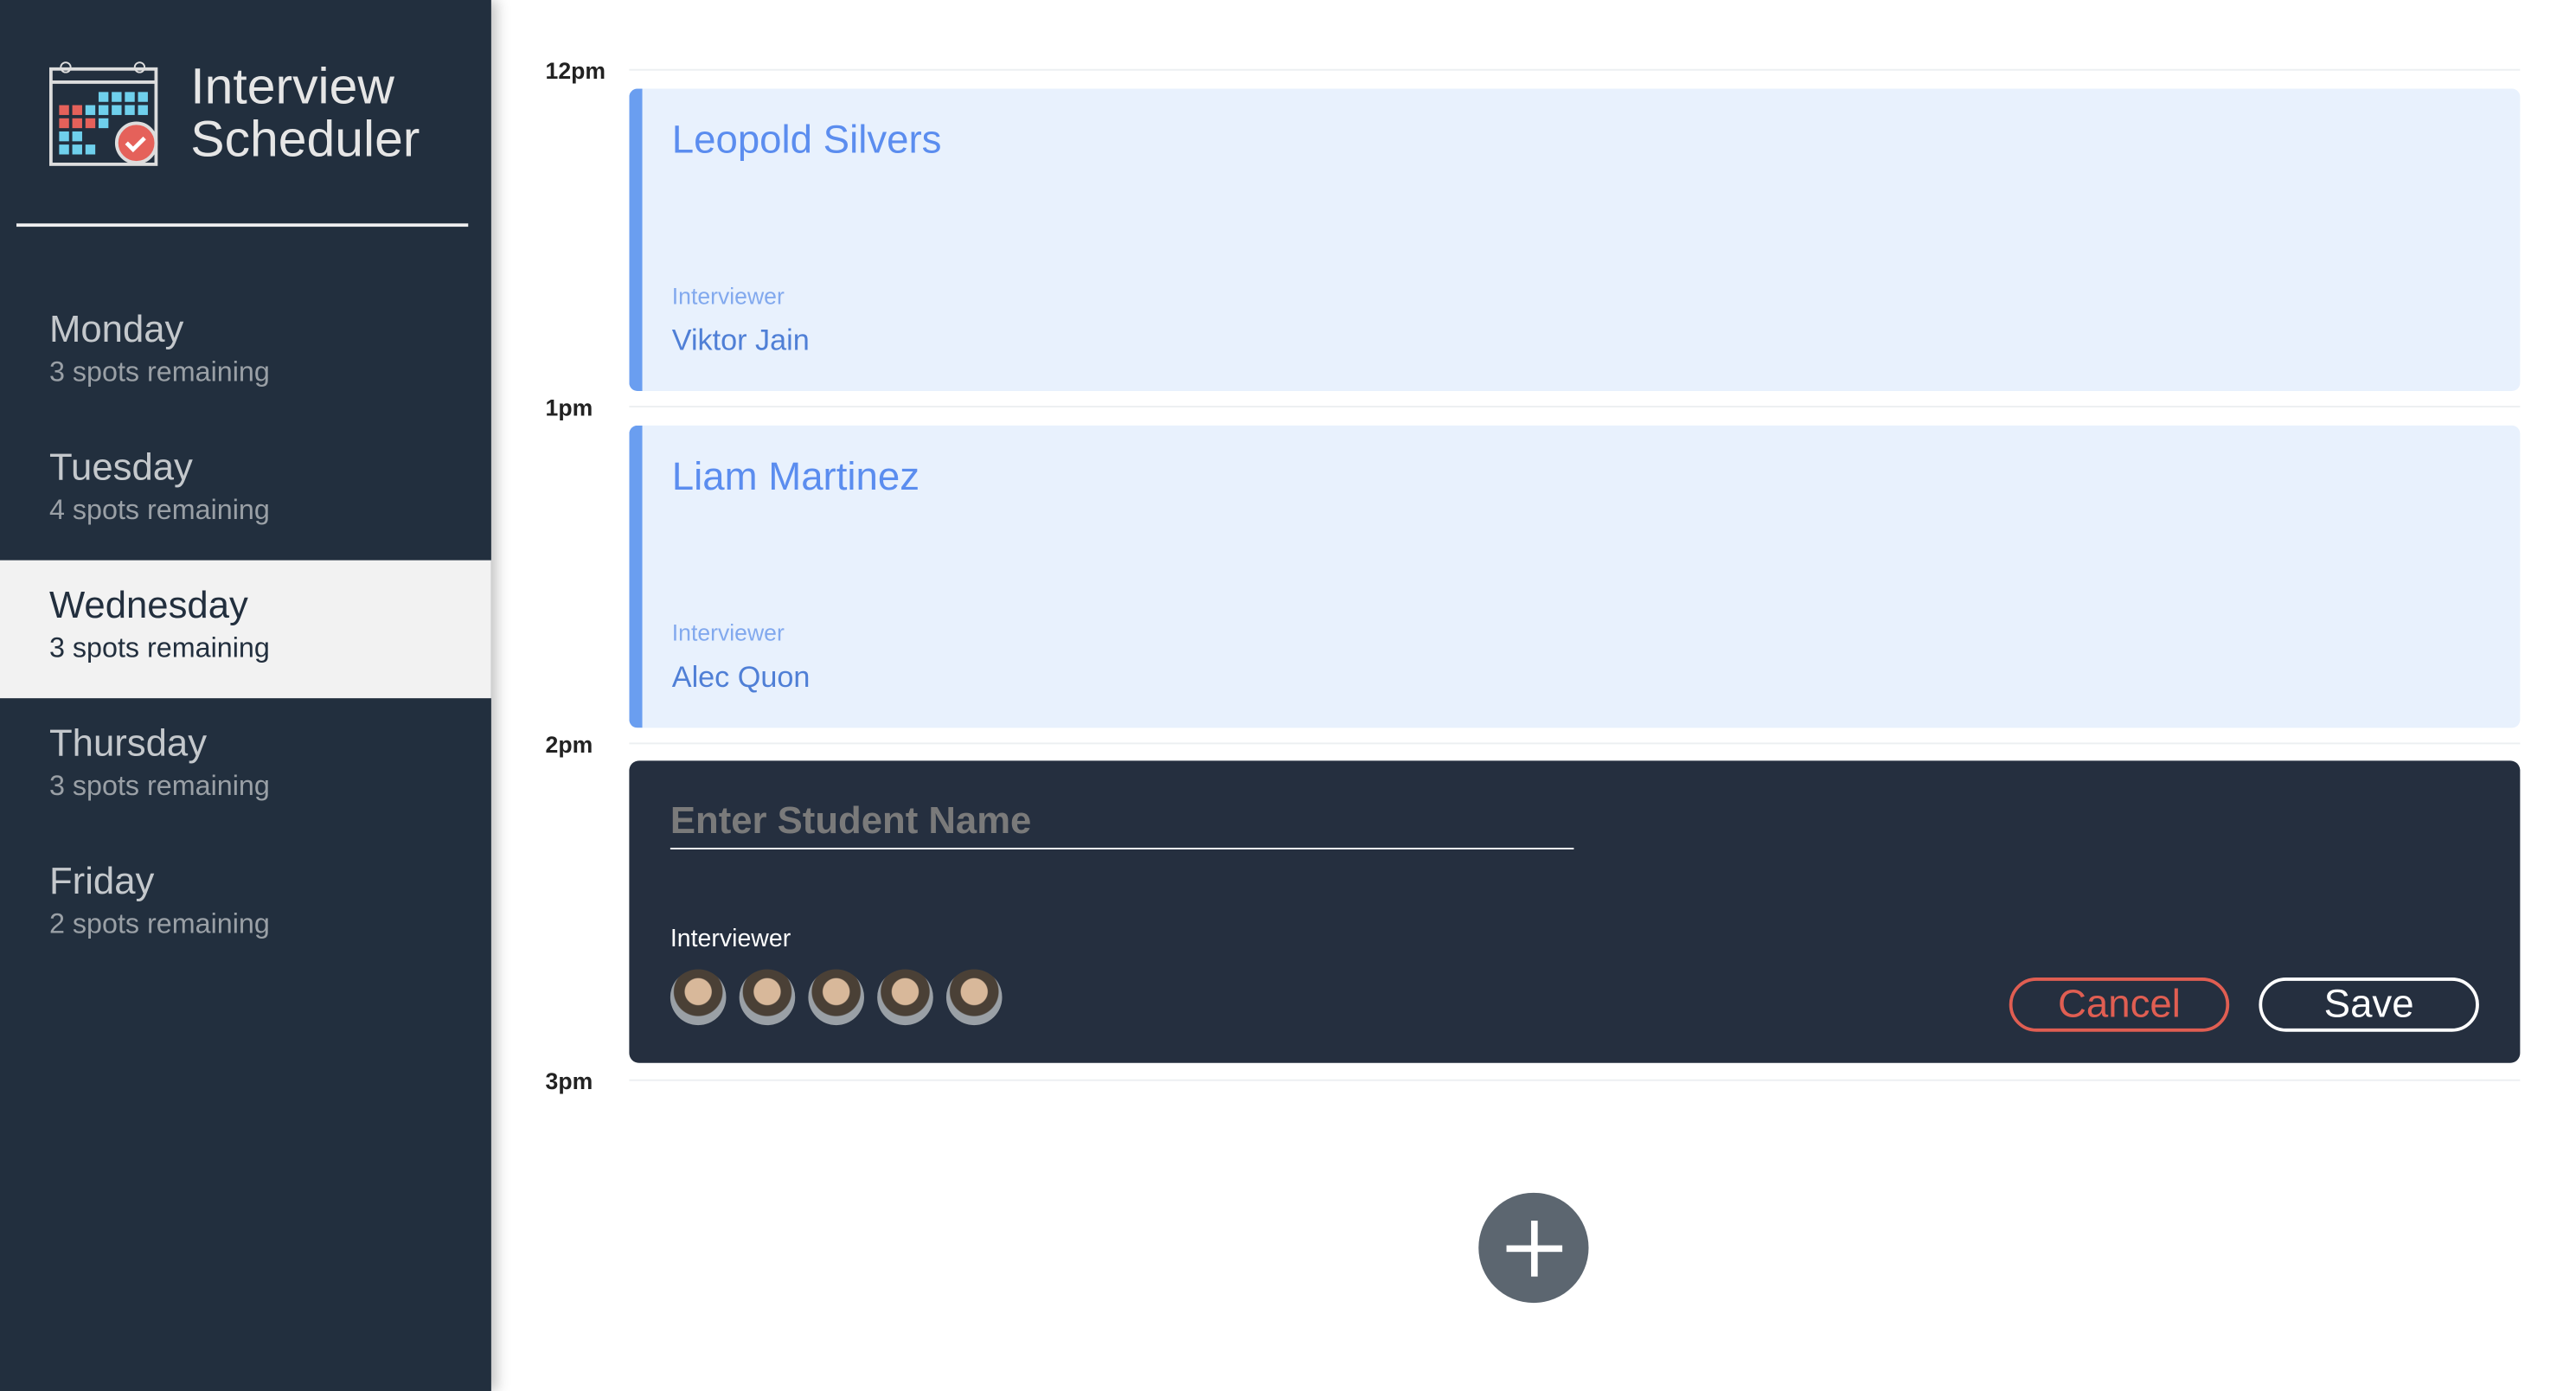 This screenshot has width=2576, height=1391. Describe the element at coordinates (2369, 1005) in the screenshot. I see `save-button: Save` at that location.